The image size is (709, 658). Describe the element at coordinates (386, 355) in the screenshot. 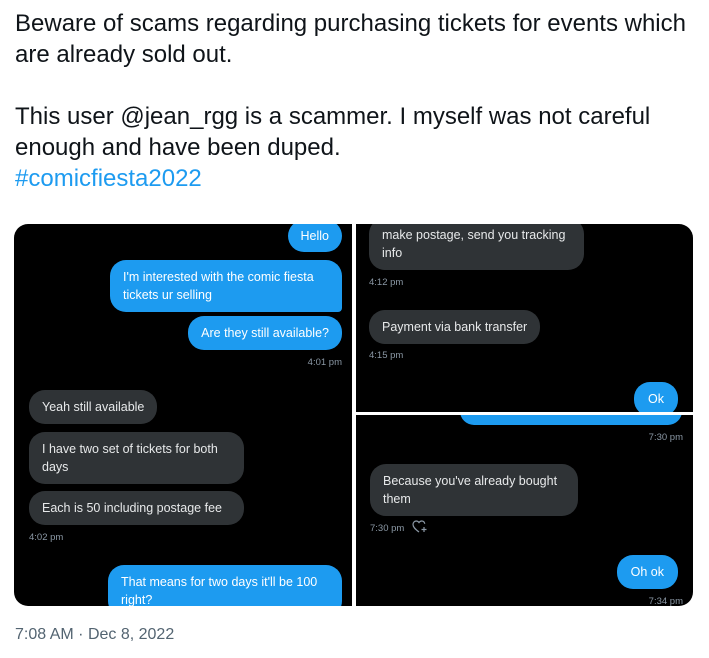

I see `message-timestamp: 4:15 pm` at that location.